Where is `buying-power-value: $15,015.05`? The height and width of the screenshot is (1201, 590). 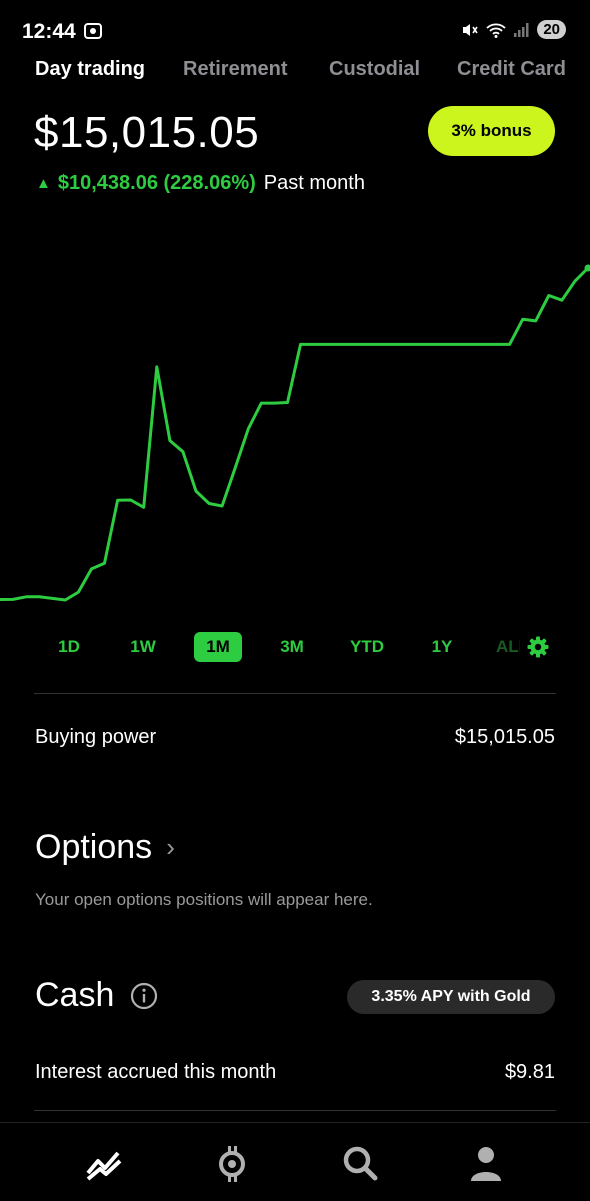
buying-power-value: $15,015.05 is located at coordinates (505, 737).